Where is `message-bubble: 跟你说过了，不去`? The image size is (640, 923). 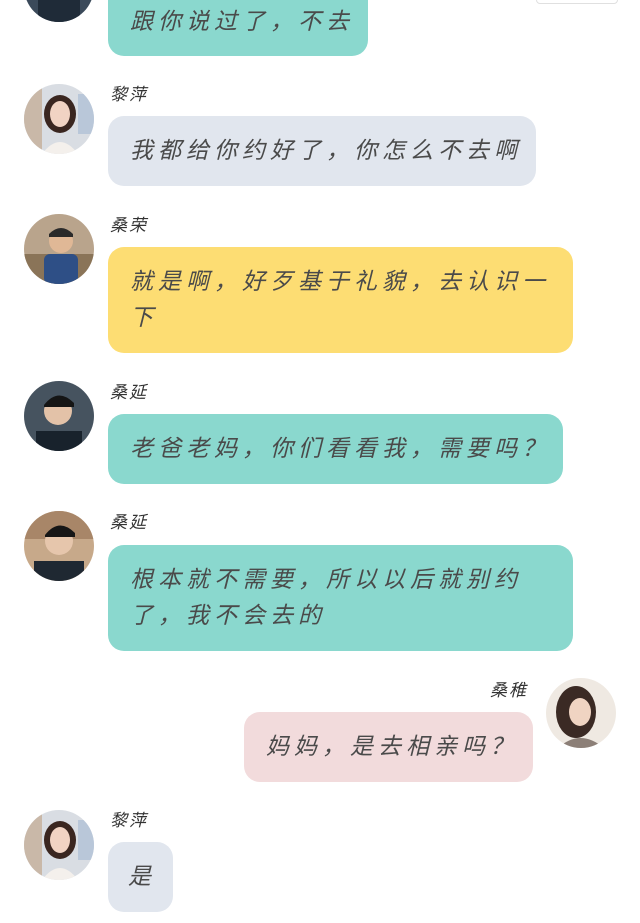 message-bubble: 跟你说过了，不去 is located at coordinates (238, 28).